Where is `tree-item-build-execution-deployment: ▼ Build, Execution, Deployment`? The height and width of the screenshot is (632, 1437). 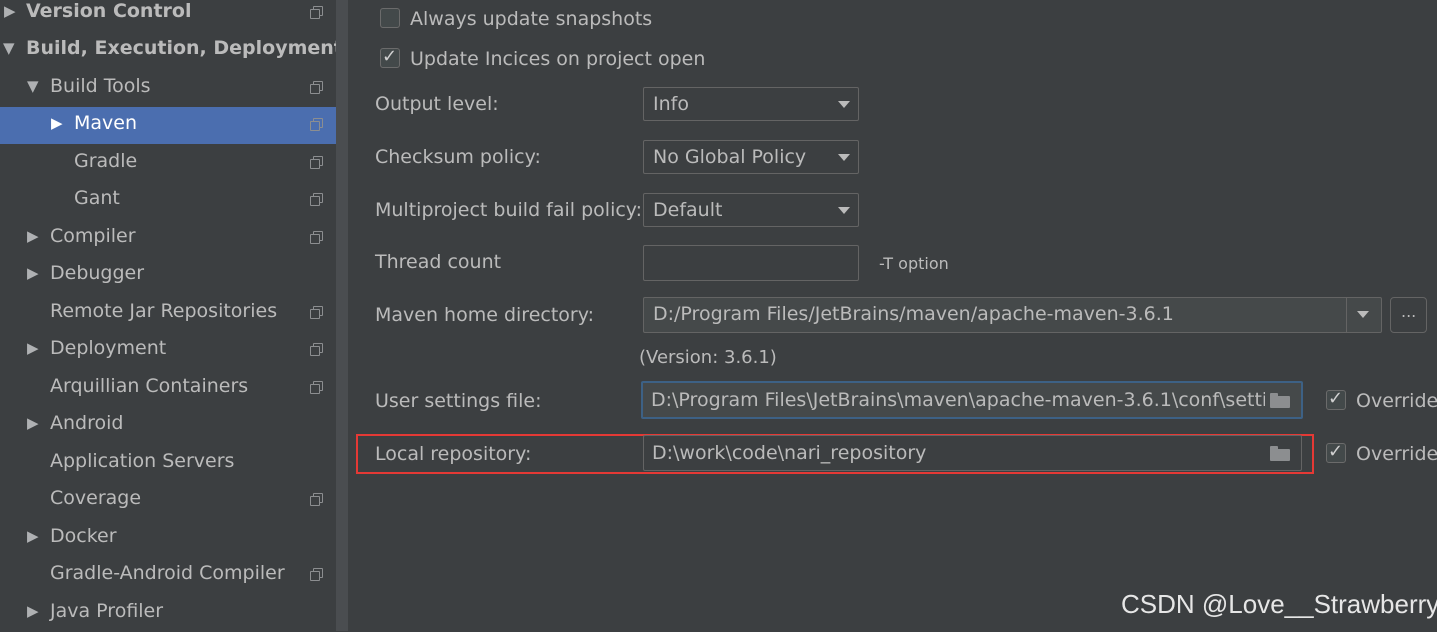
tree-item-build-execution-deployment: ▼ Build, Execution, Deployment is located at coordinates (171, 50).